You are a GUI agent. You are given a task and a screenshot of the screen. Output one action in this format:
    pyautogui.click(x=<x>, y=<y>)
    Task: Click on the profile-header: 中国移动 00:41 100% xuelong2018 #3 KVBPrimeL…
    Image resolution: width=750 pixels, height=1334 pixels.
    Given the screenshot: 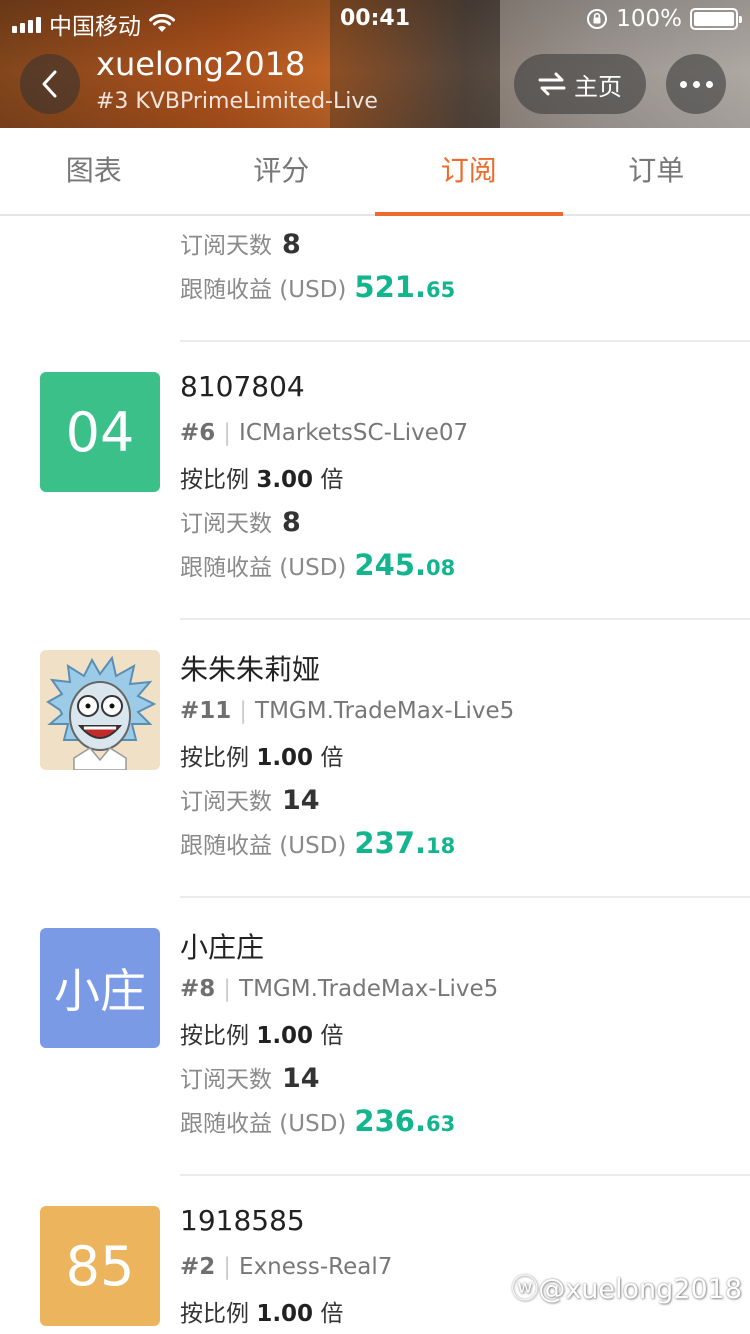 What is the action you would take?
    pyautogui.click(x=375, y=64)
    